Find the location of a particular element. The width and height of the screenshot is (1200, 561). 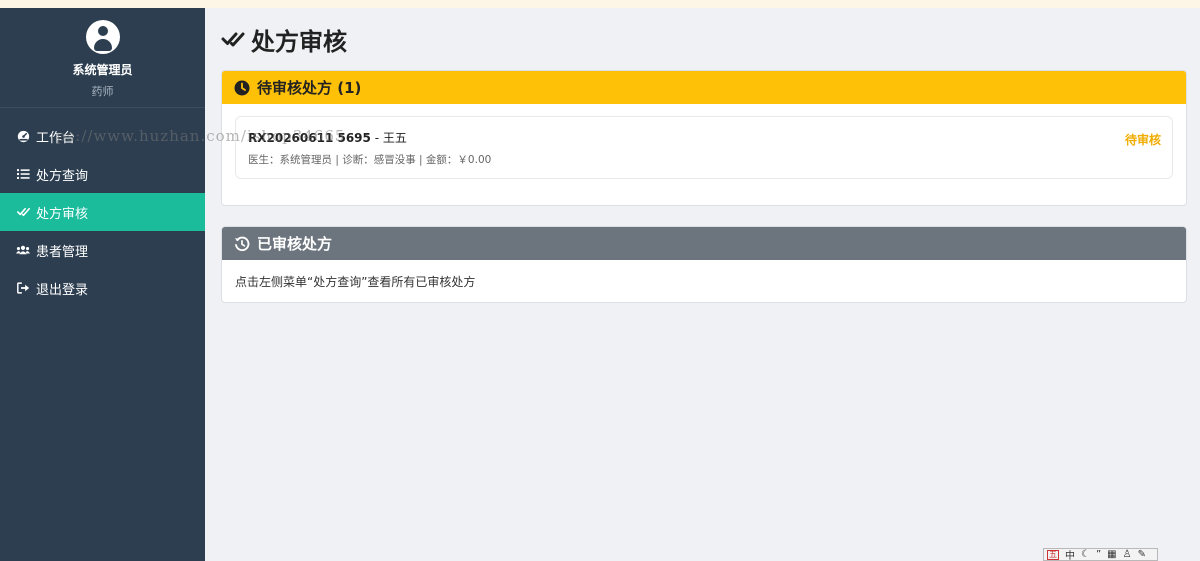

reviewed-prescriptions-card: 已审核处方 点击左侧菜单“处方查询”查看所有已审核处方 is located at coordinates (704, 264).